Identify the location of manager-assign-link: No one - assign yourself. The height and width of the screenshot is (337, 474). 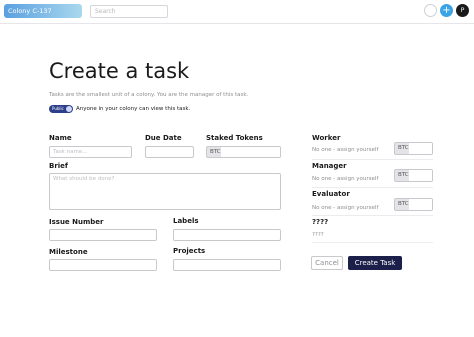
(345, 179).